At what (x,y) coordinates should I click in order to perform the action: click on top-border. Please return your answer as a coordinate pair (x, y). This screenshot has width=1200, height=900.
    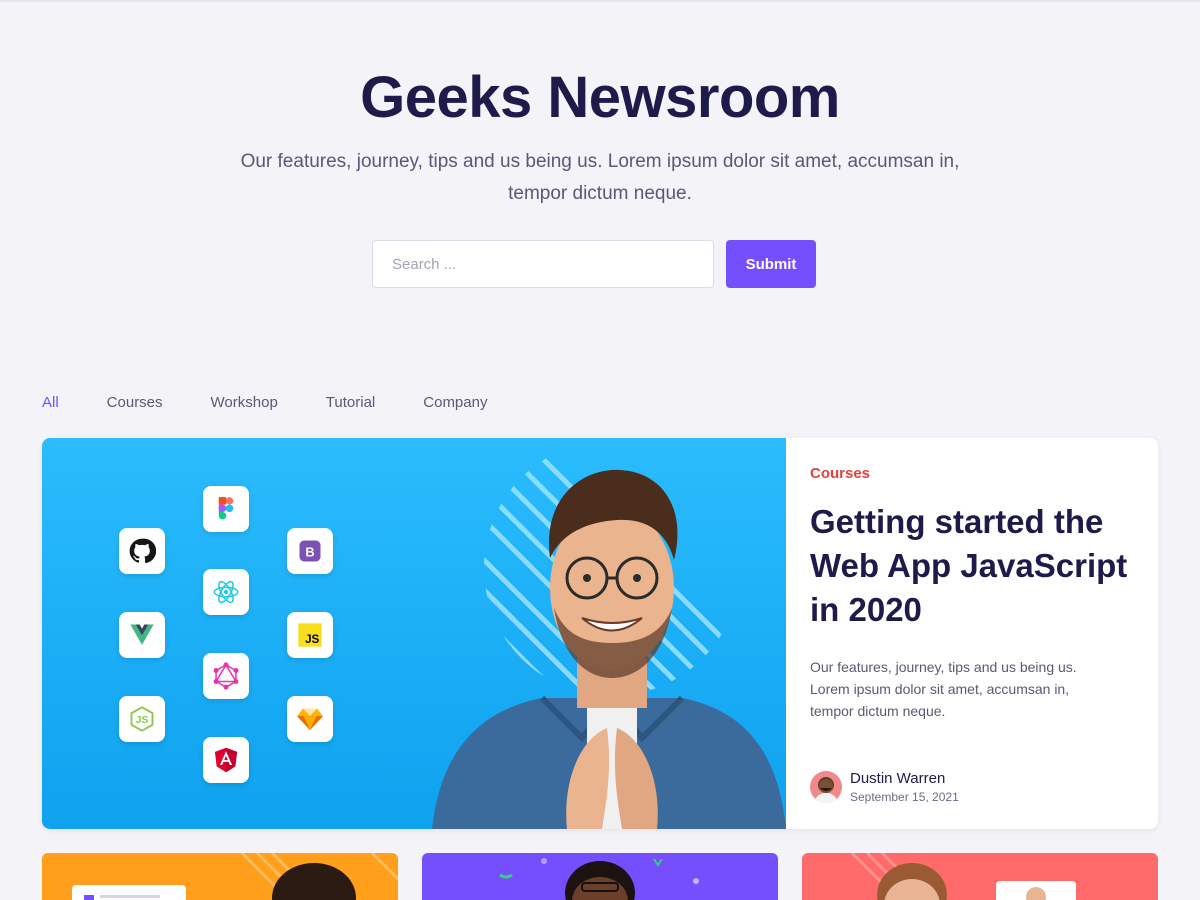
    Looking at the image, I should click on (600, 1).